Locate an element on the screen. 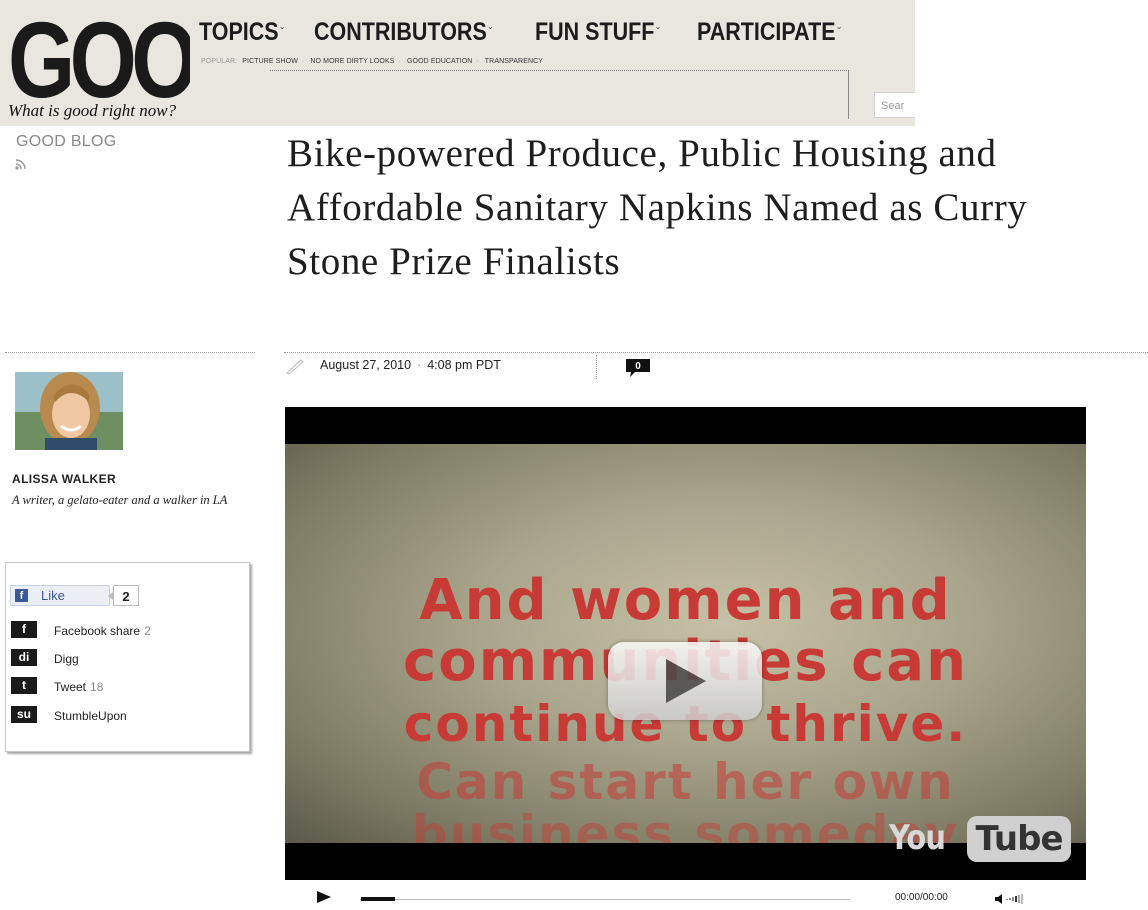 The height and width of the screenshot is (910, 1148). facebook-like-button: f Like is located at coordinates (60, 595).